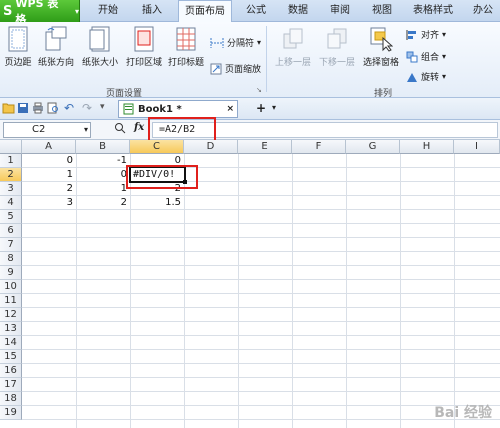 The width and height of the screenshot is (500, 428). I want to click on rotate-label: 旋转, so click(430, 78).